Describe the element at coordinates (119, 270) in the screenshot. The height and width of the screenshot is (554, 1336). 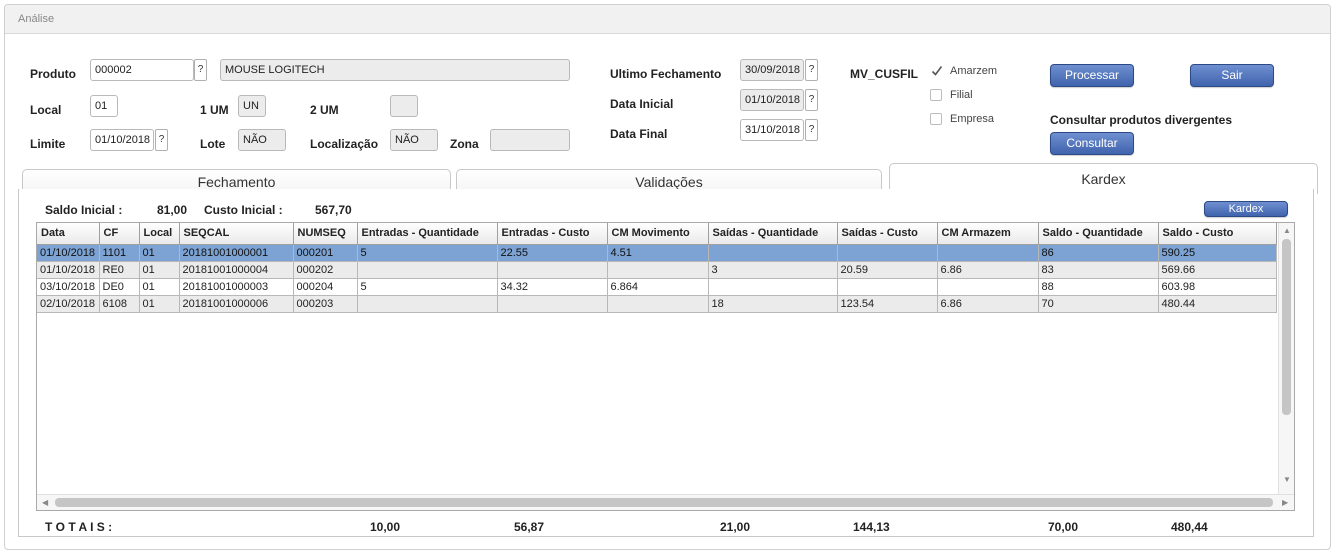
I see `table-cell: RE0` at that location.